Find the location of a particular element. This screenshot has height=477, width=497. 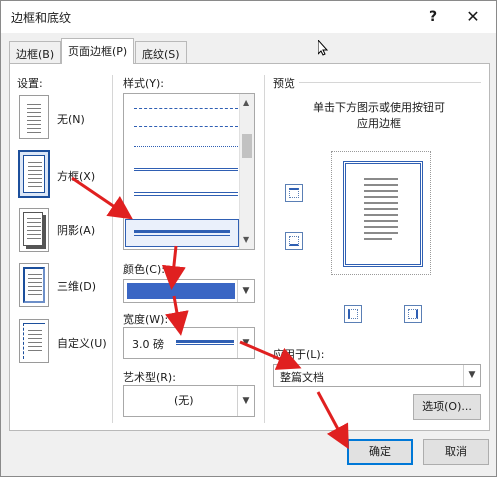

tab-shading-label: 底纹(S) is located at coordinates (161, 54).